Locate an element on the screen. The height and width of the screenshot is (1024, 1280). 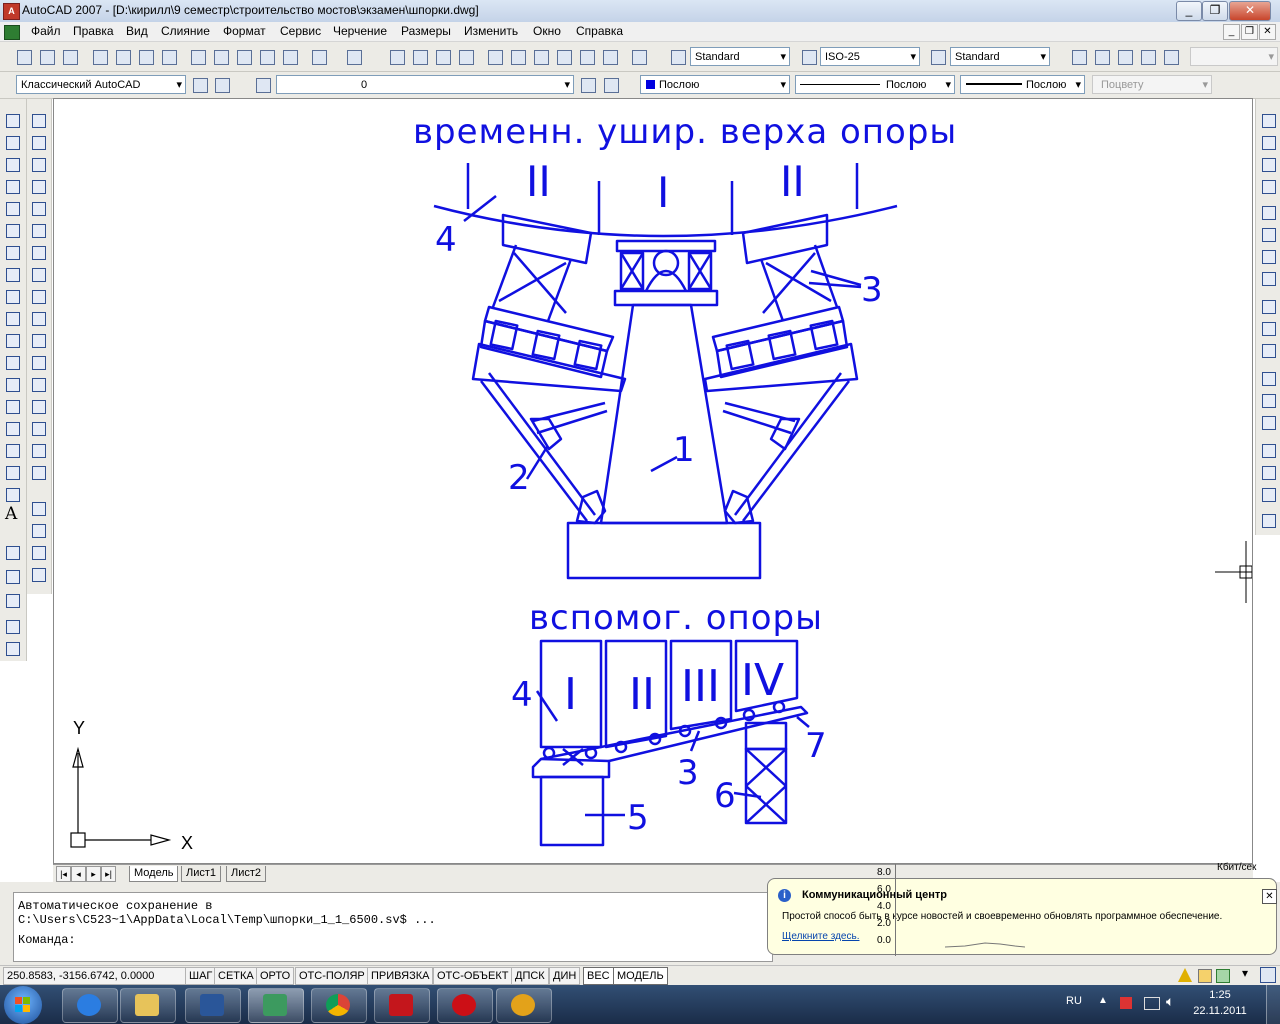
dim-radius-icon is located at coordinates (1268, 212).